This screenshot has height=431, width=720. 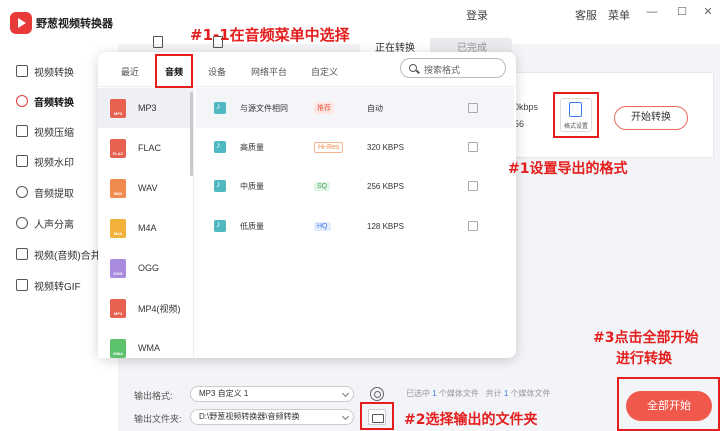 I want to click on sidebar-item-label: 人声分离, so click(x=54, y=225).